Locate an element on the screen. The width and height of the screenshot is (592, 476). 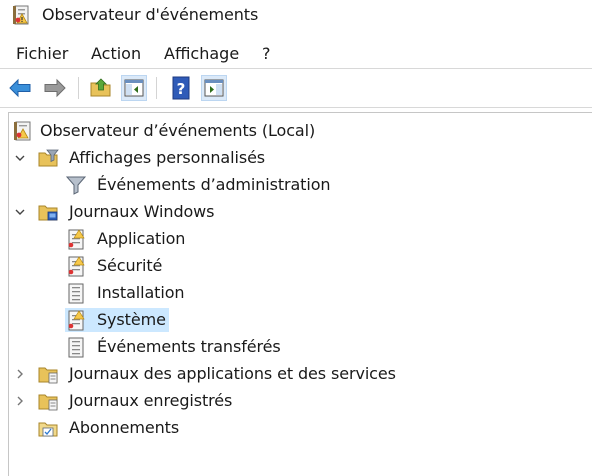
tree-node-custom-views: Affichages personnalisés is located at coordinates (294, 158).